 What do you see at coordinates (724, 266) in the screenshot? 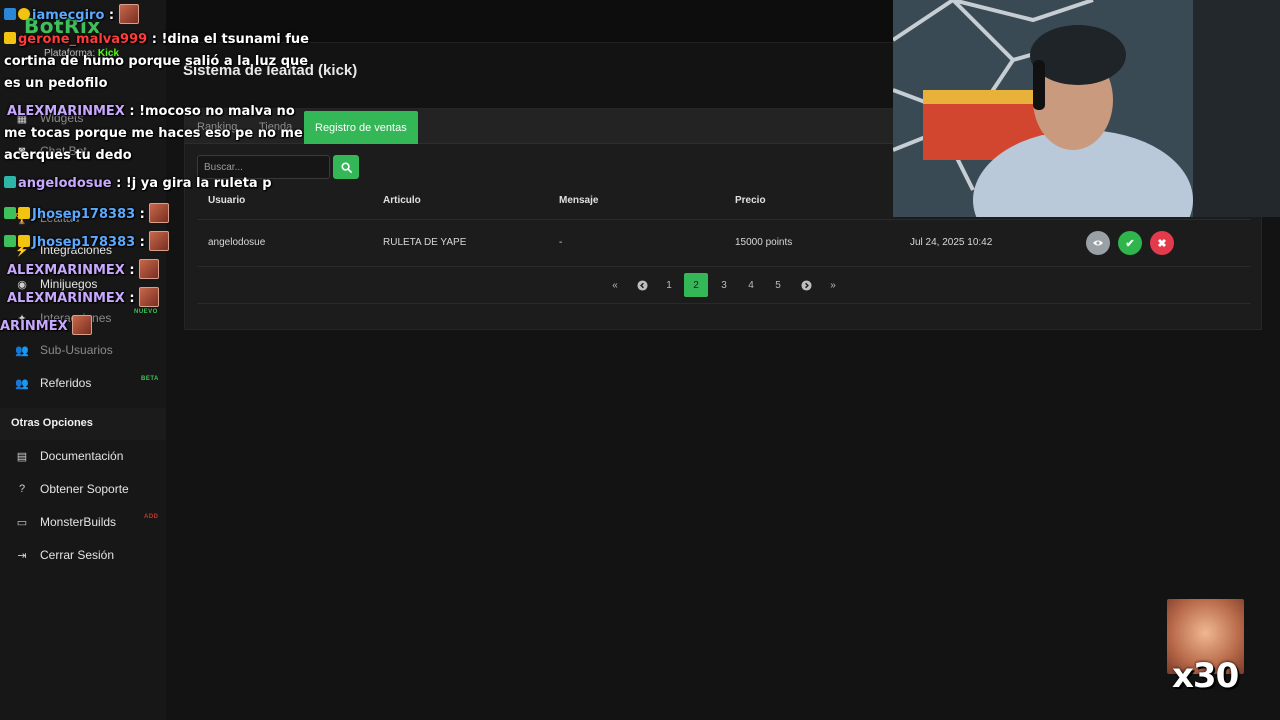
I see `row-divider` at bounding box center [724, 266].